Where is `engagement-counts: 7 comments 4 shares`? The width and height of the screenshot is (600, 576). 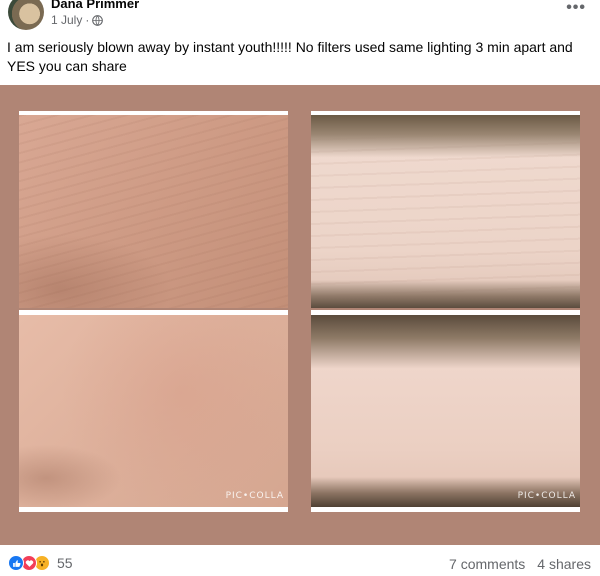 engagement-counts: 7 comments 4 shares is located at coordinates (520, 564).